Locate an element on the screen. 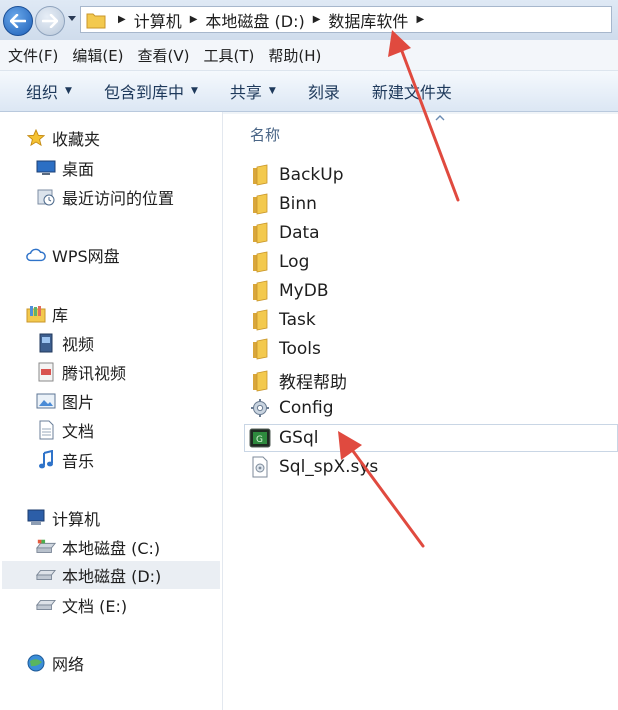  nav-label: 最近访问的位置 is located at coordinates (118, 198).